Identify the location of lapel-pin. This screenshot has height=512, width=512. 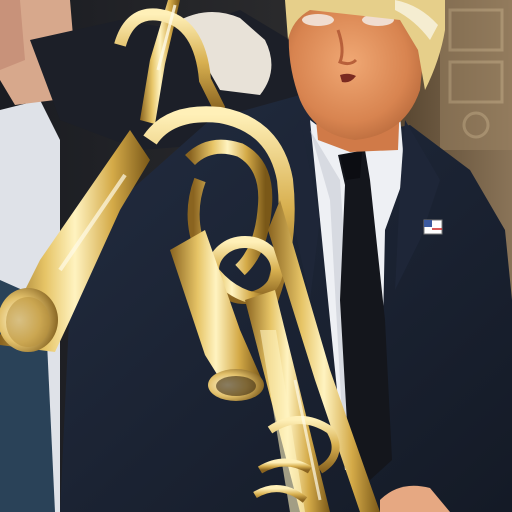
(433, 227).